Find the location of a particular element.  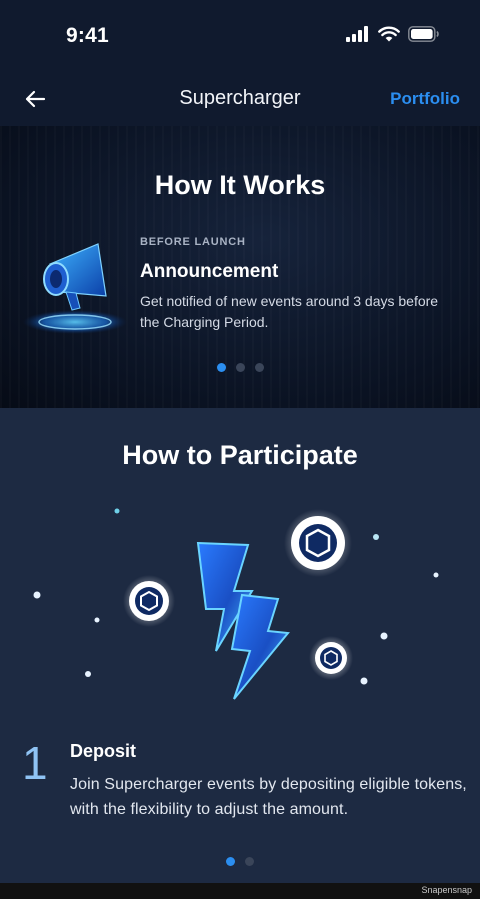

how-it-works-pager is located at coordinates (240, 367).